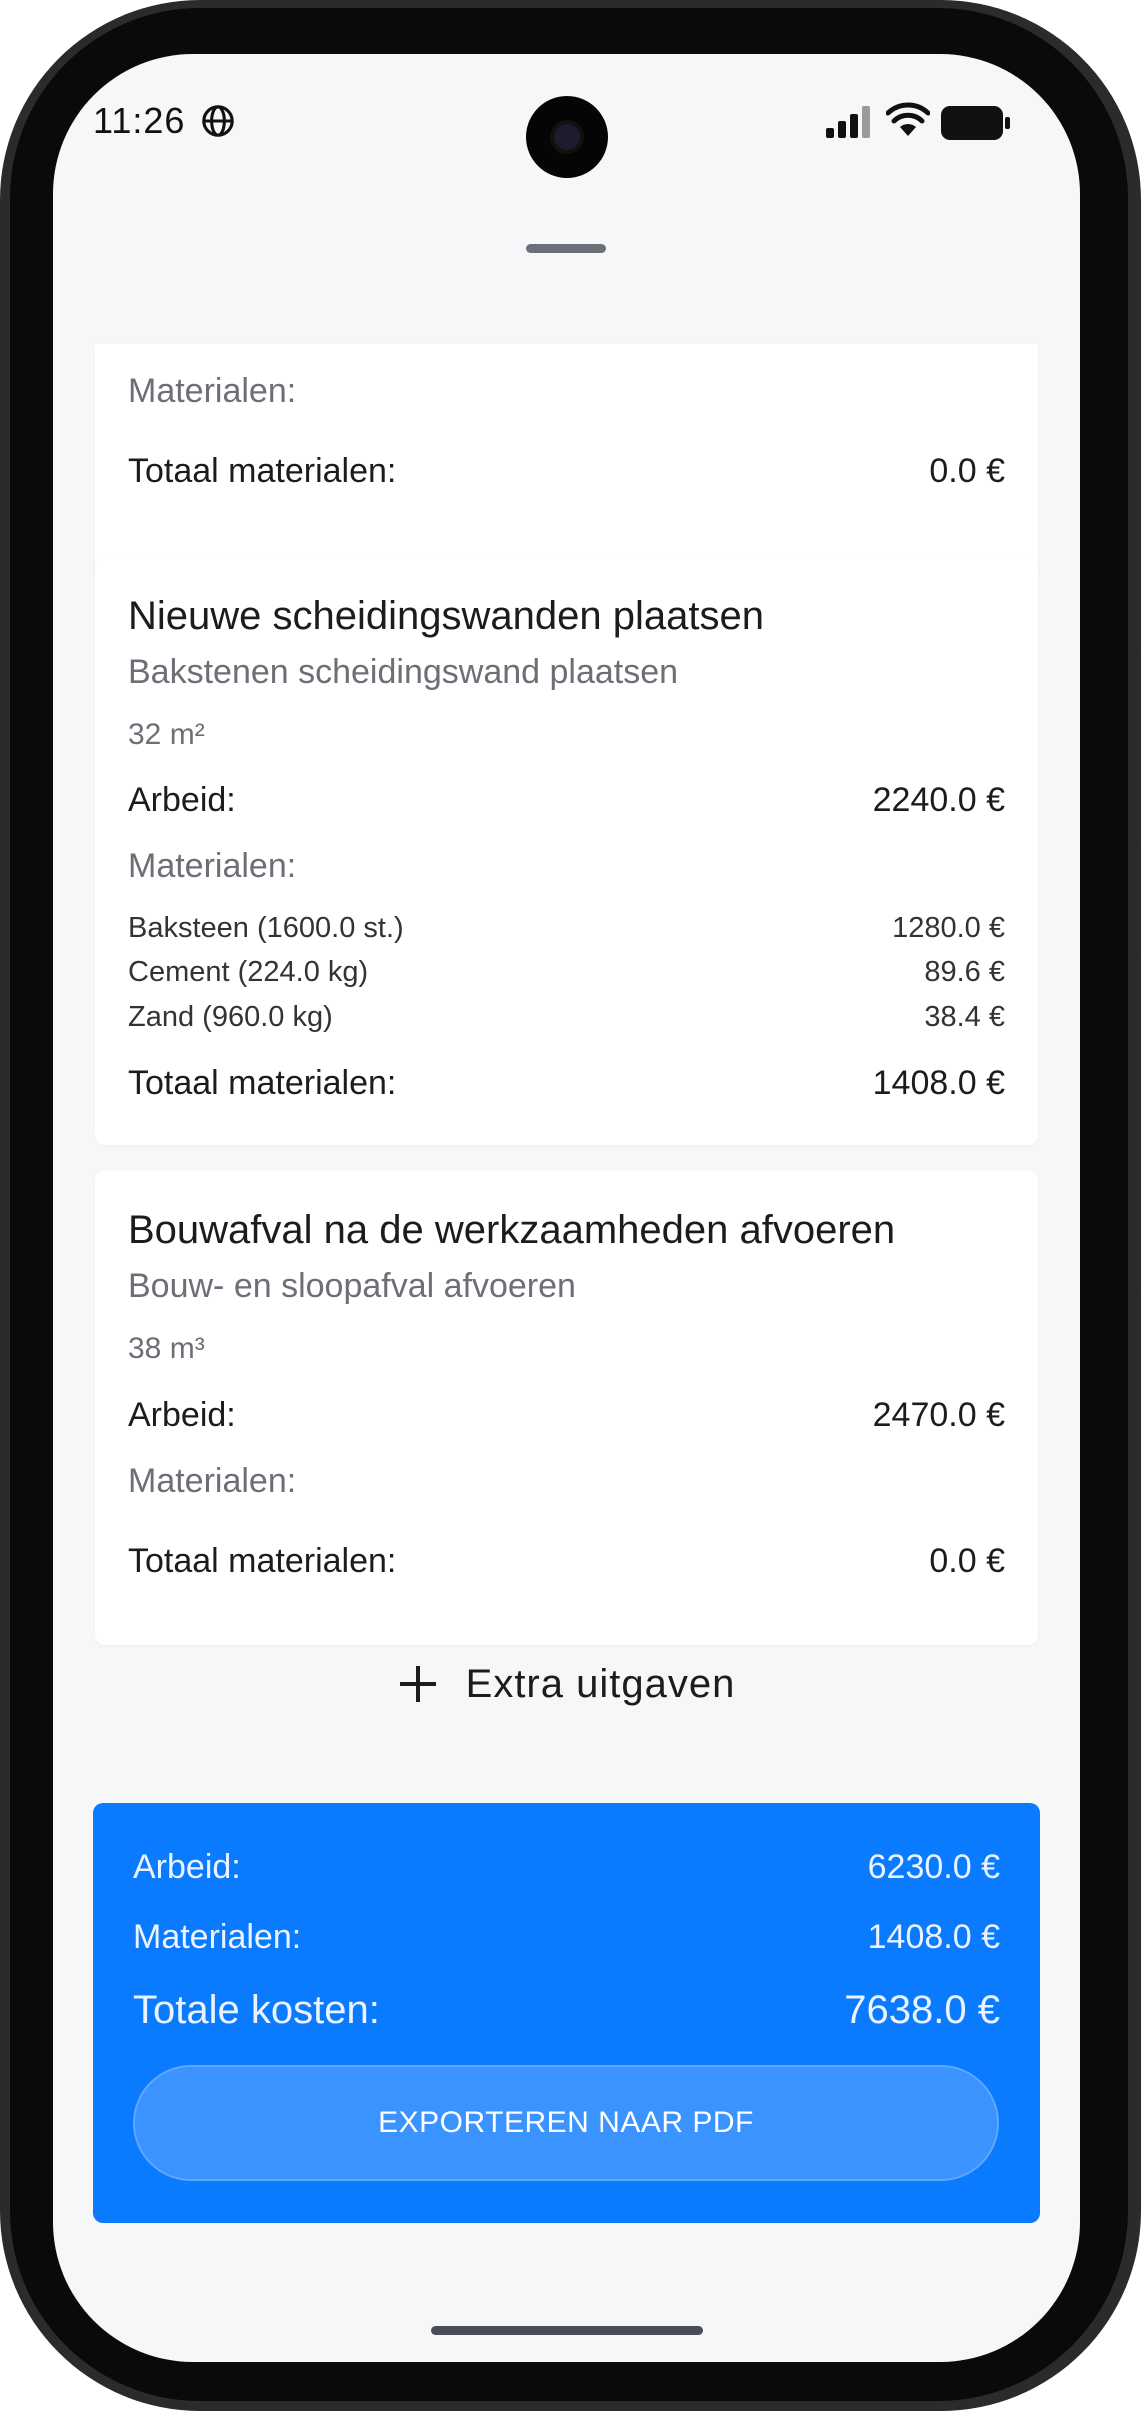  What do you see at coordinates (566, 2123) in the screenshot?
I see `export-pdf-button: EXPORTEREN NAAR PDF` at bounding box center [566, 2123].